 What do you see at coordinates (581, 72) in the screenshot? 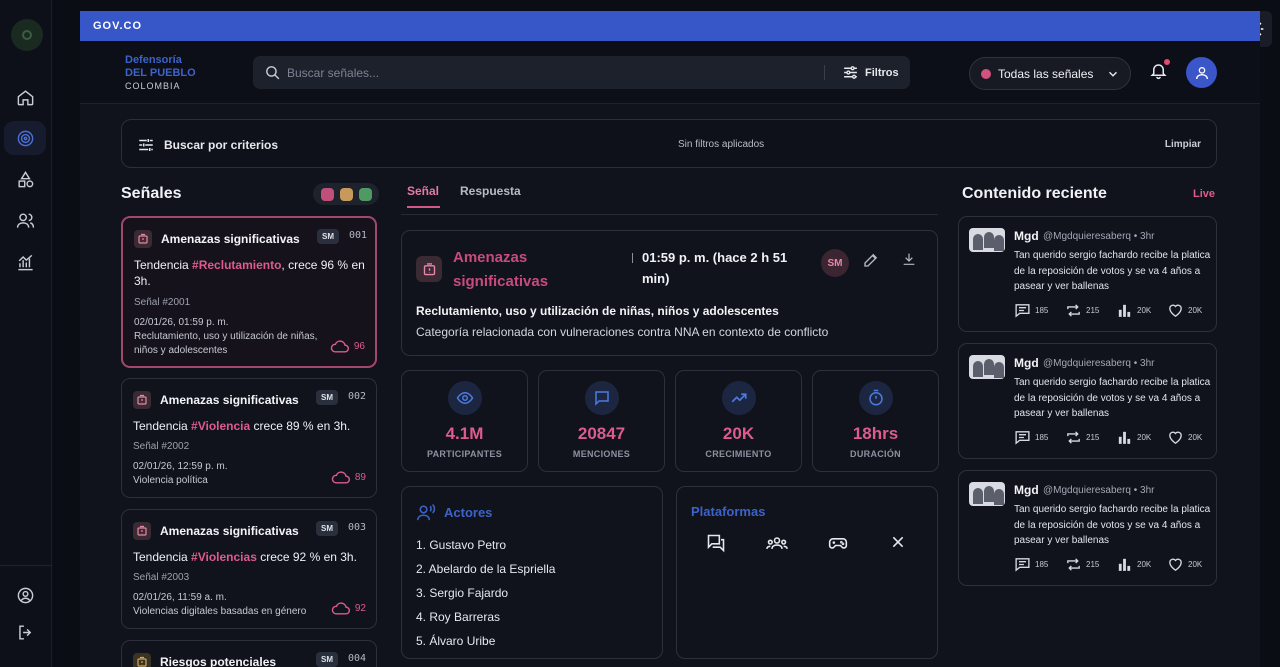
I see `search-bar: Buscar señales... Filtros` at bounding box center [581, 72].